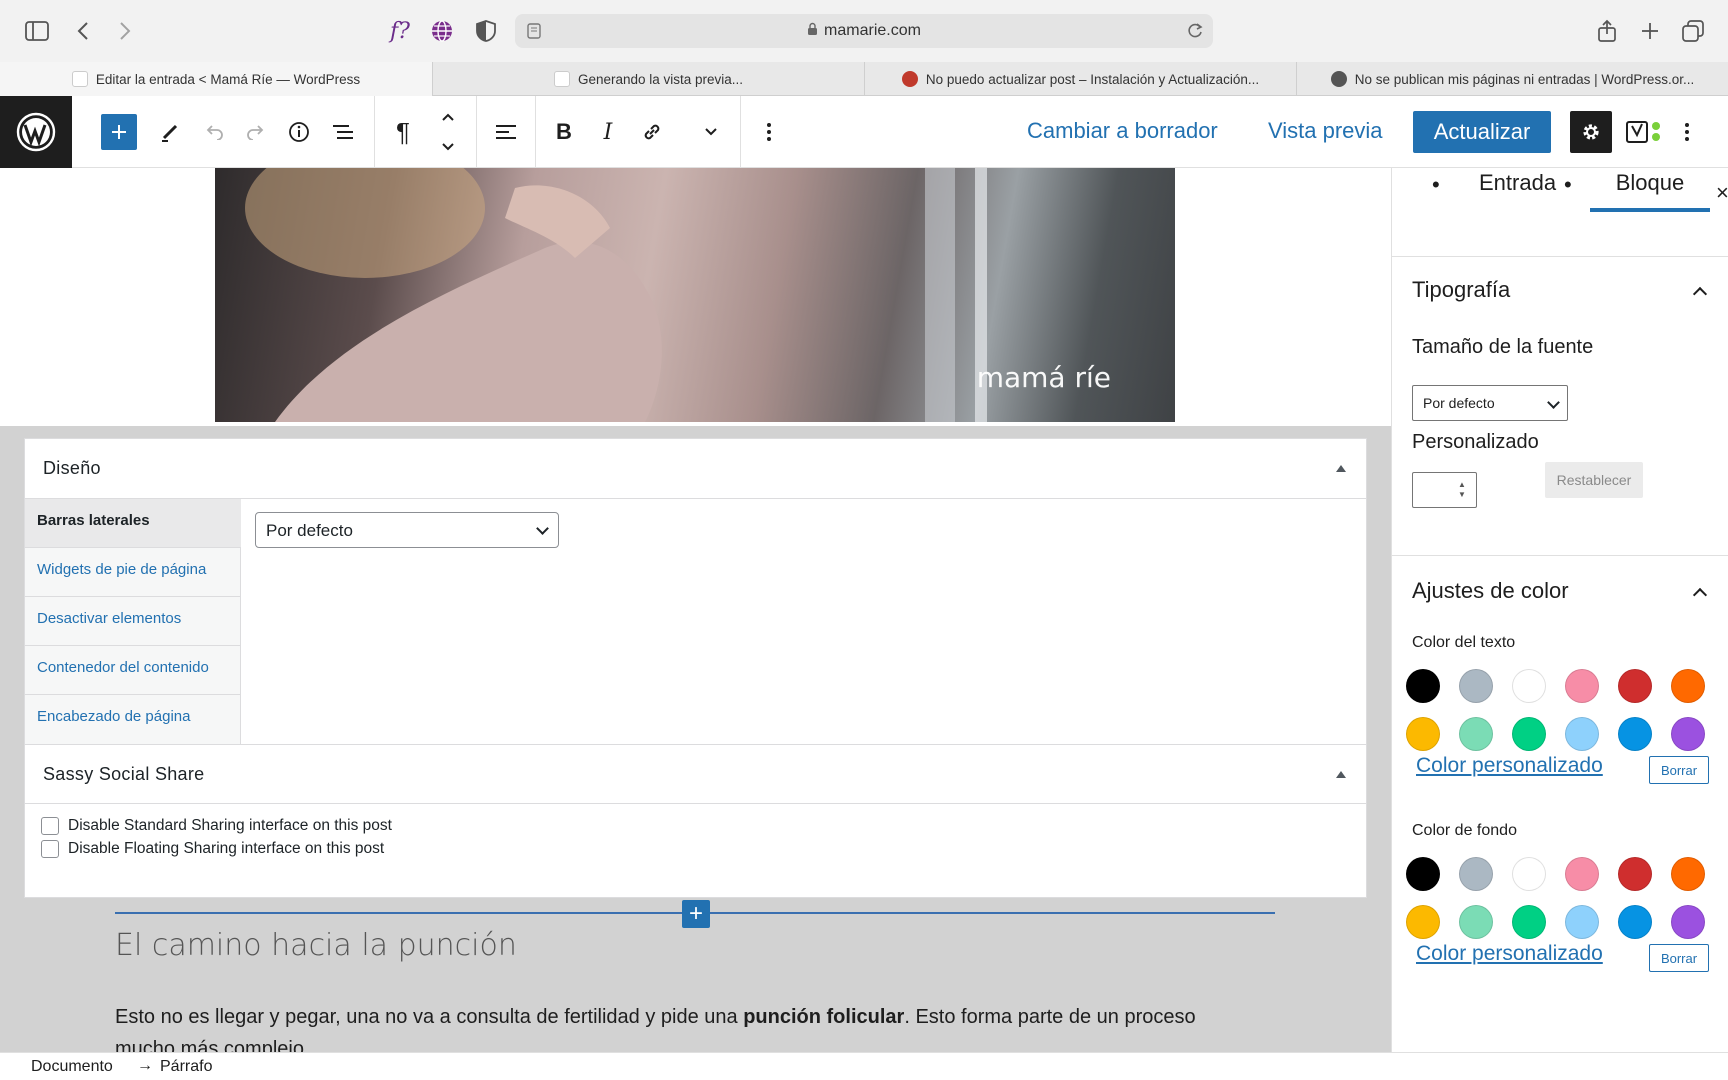 The image size is (1728, 1080). I want to click on tab-editar-entrada: Editar la entrada < Mamá Ríe — WordPress, so click(216, 79).